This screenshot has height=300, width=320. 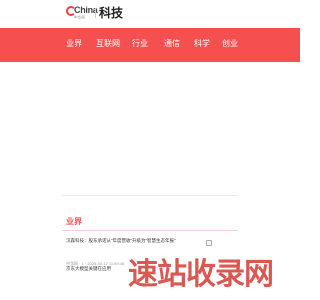 What do you see at coordinates (108, 44) in the screenshot?
I see `nav-item-internet: 互联网` at bounding box center [108, 44].